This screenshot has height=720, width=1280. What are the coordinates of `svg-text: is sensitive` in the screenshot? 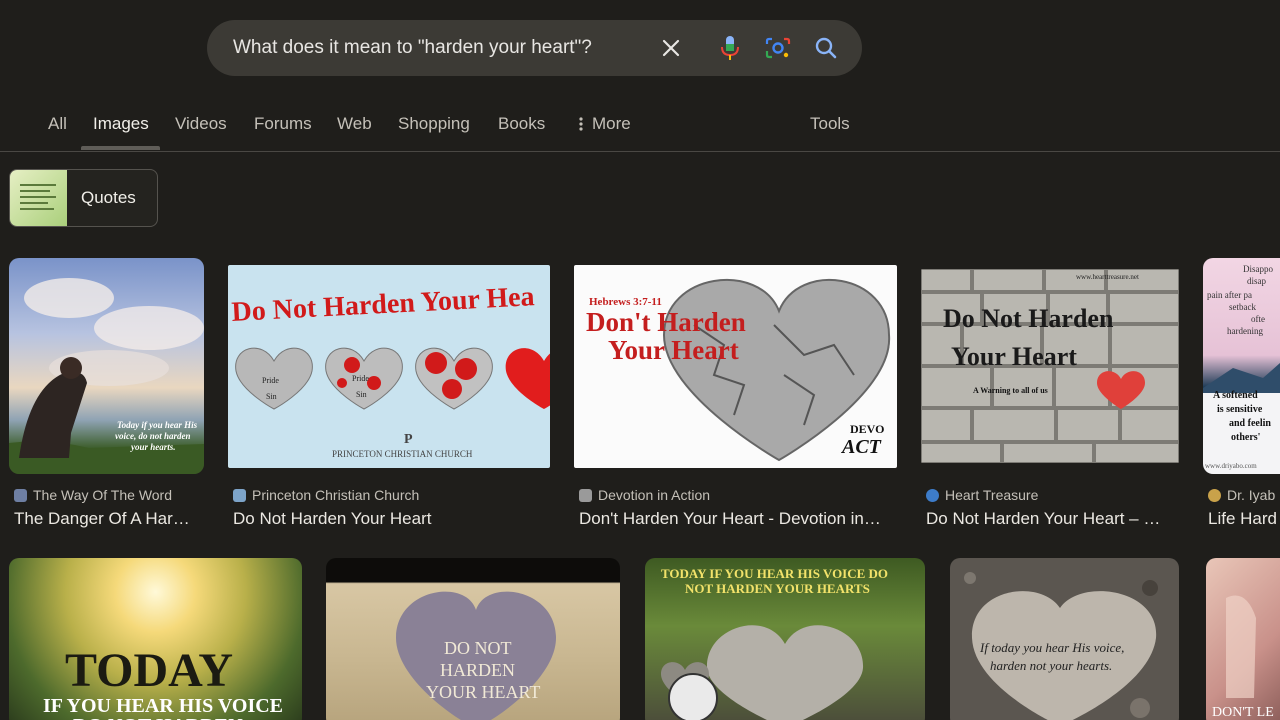 It's located at (1240, 409).